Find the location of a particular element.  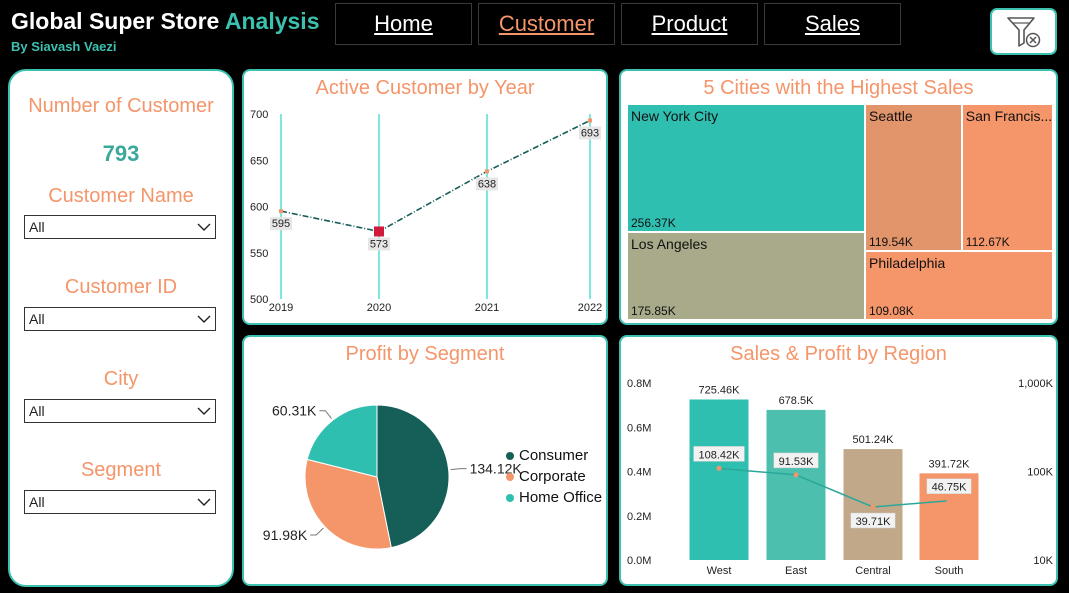

legend-label: Consumer is located at coordinates (554, 455).